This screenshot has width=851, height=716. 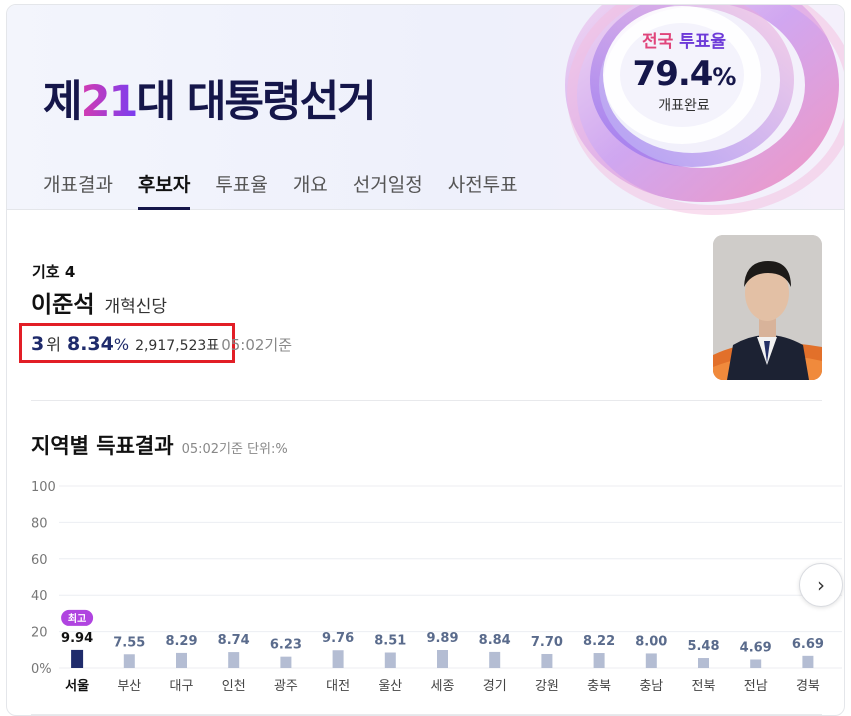 I want to click on tab-bar: 개표결과 후보자 투표율 개요 선거일정 사전투표, so click(x=293, y=182).